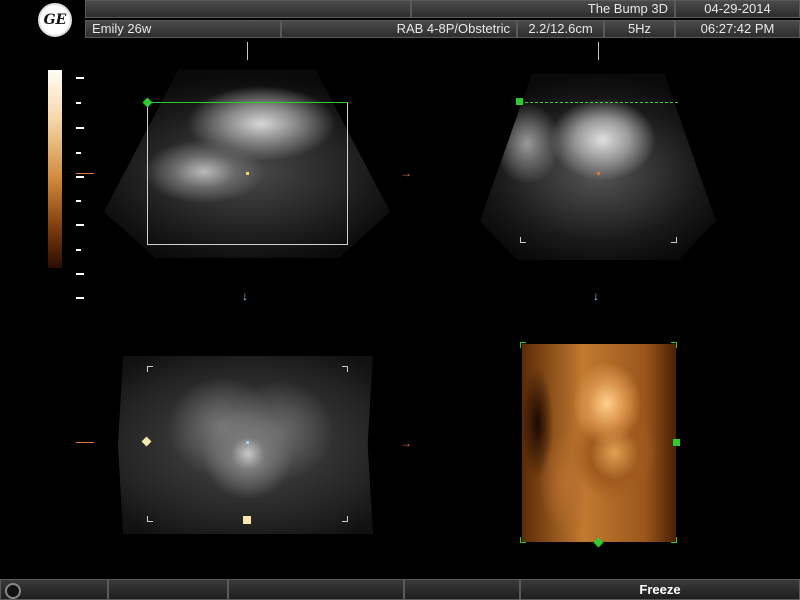  I want to click on plane-b-view, so click(598, 166).